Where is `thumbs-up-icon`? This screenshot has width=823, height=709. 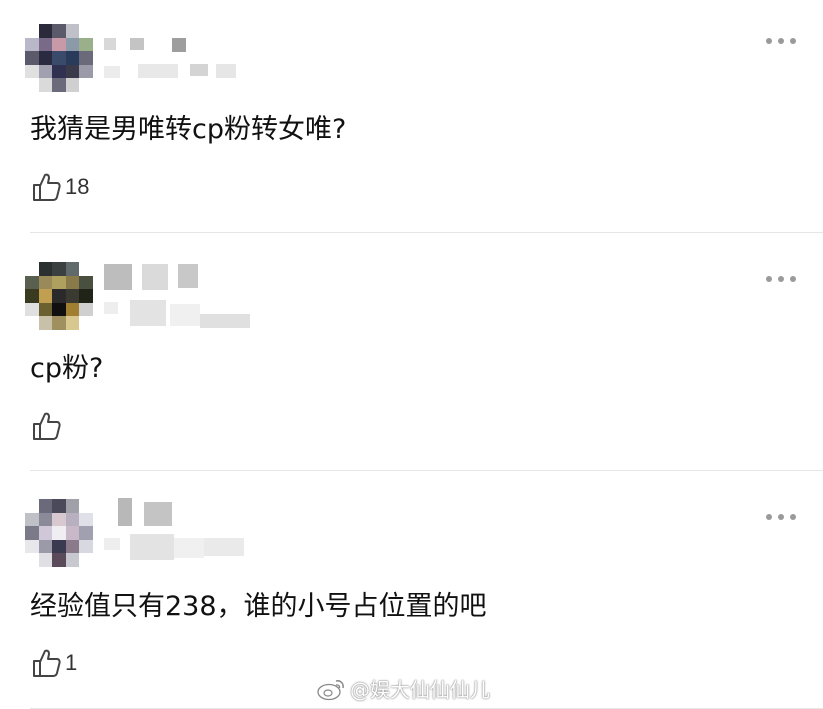
thumbs-up-icon is located at coordinates (47, 663).